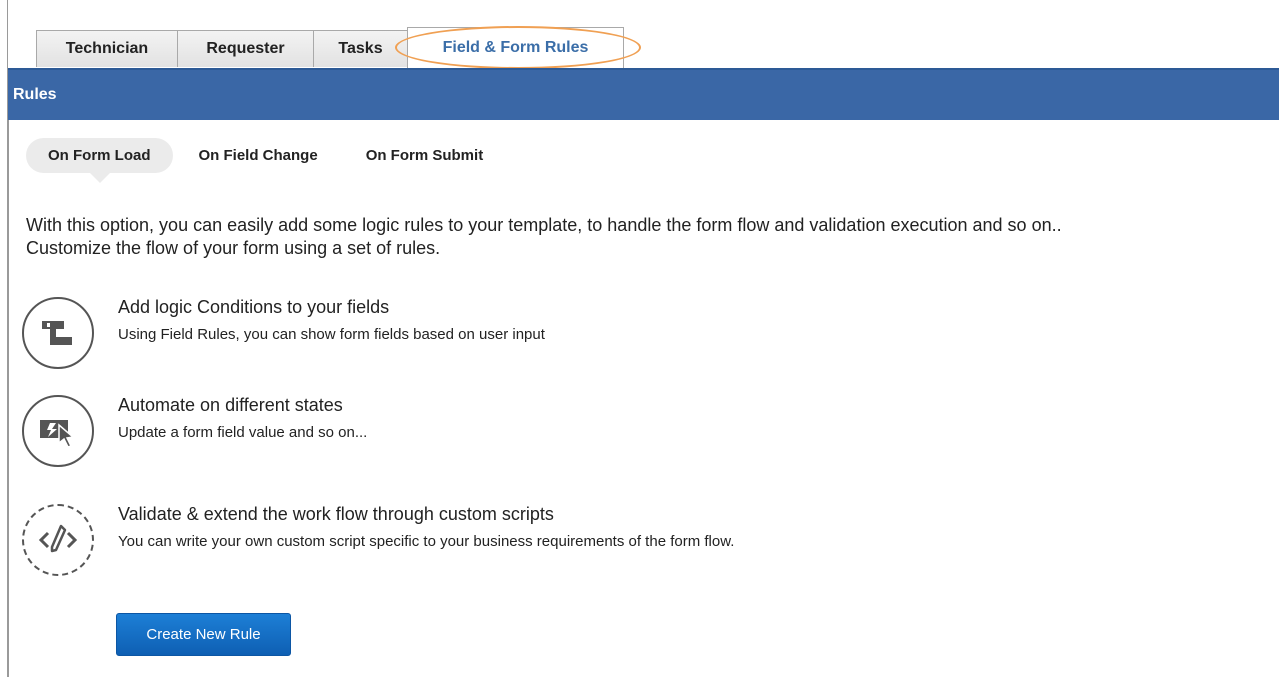 The width and height of the screenshot is (1279, 677). Describe the element at coordinates (360, 48) in the screenshot. I see `tab-tasks: Tasks` at that location.